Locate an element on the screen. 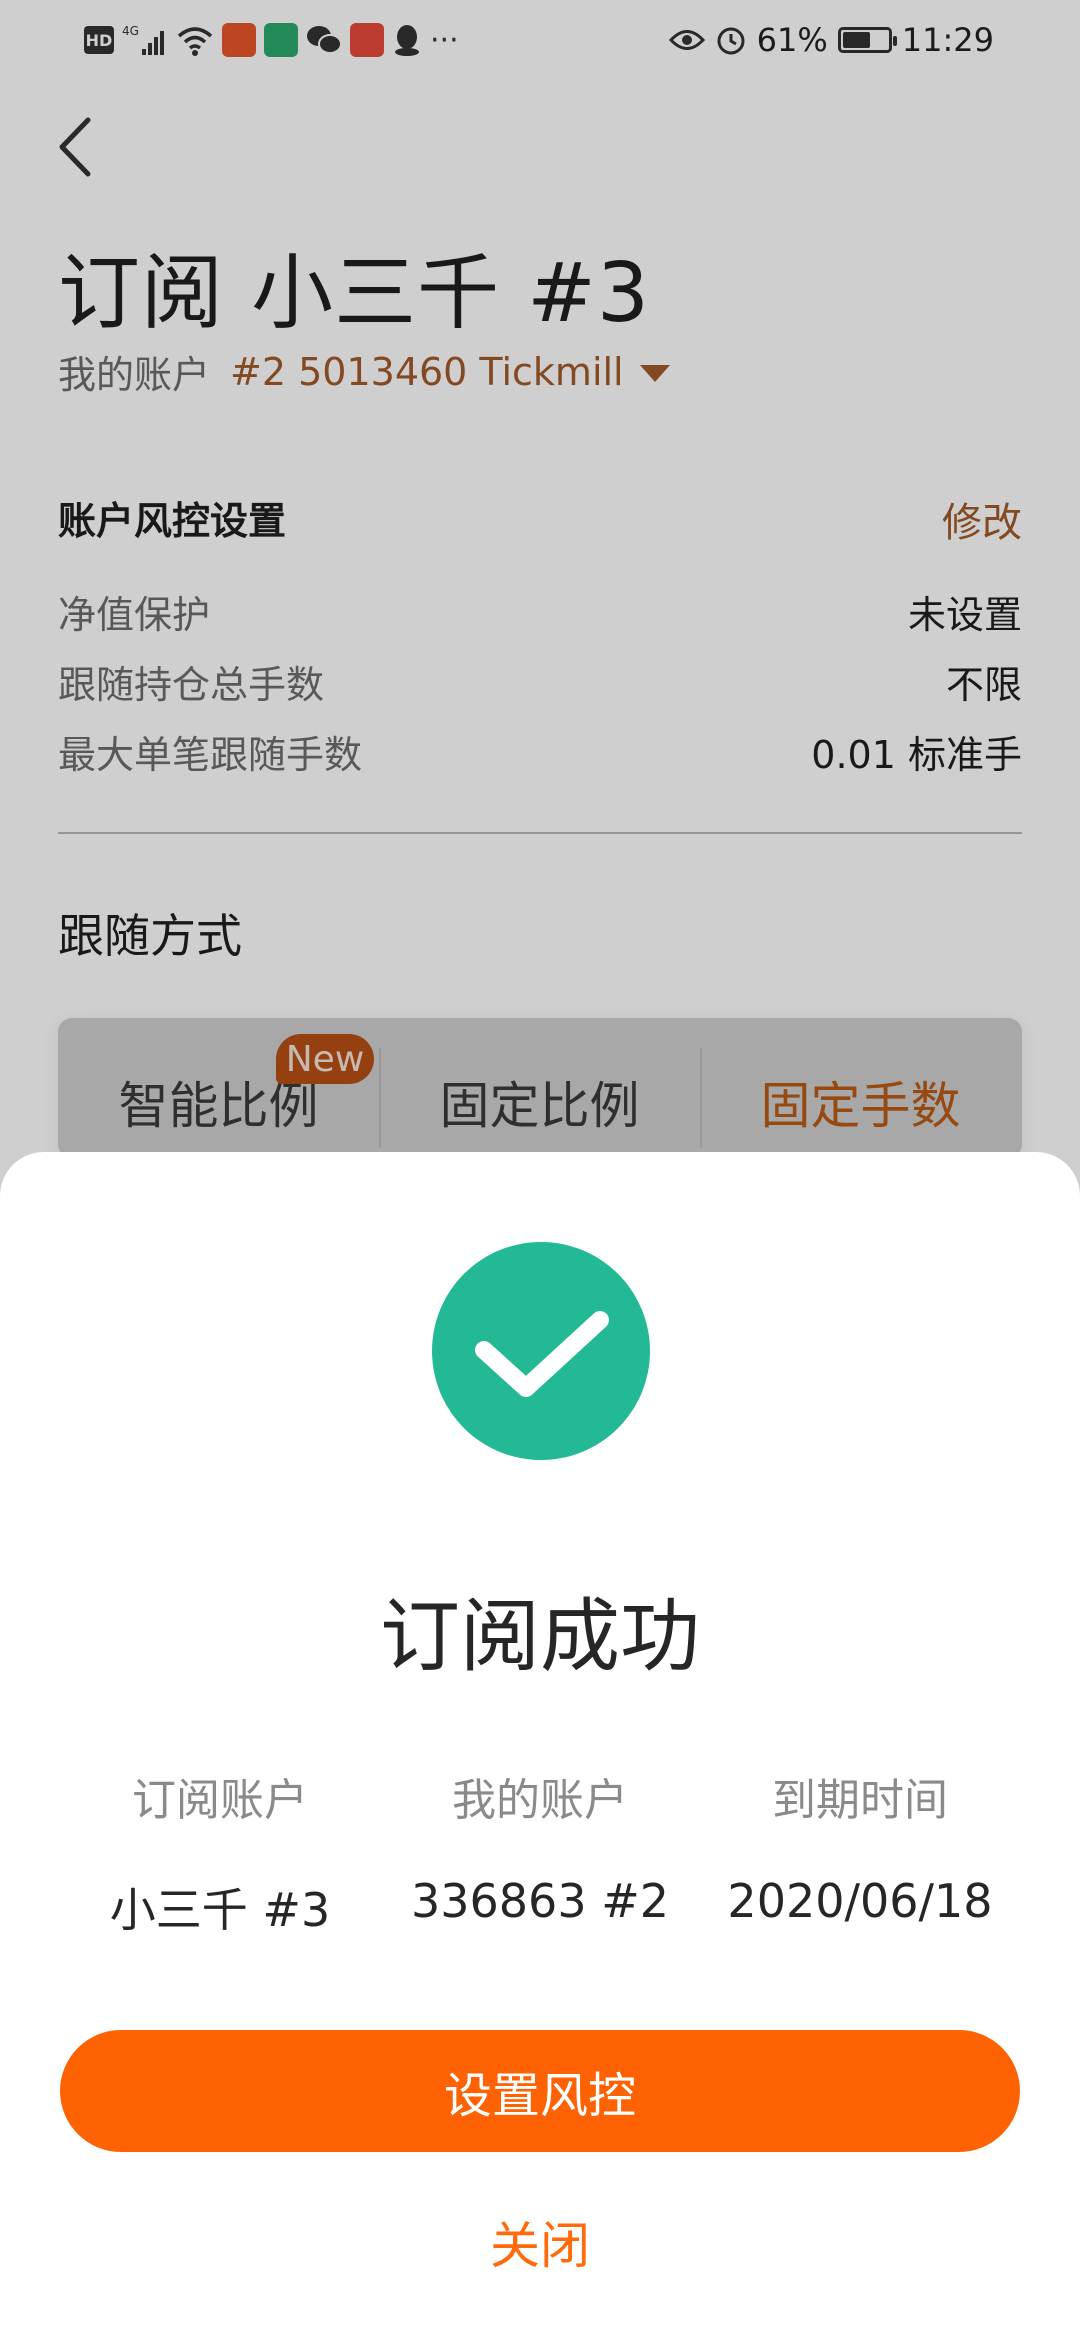 This screenshot has height=2340, width=1080. success-check-icon is located at coordinates (541, 1351).